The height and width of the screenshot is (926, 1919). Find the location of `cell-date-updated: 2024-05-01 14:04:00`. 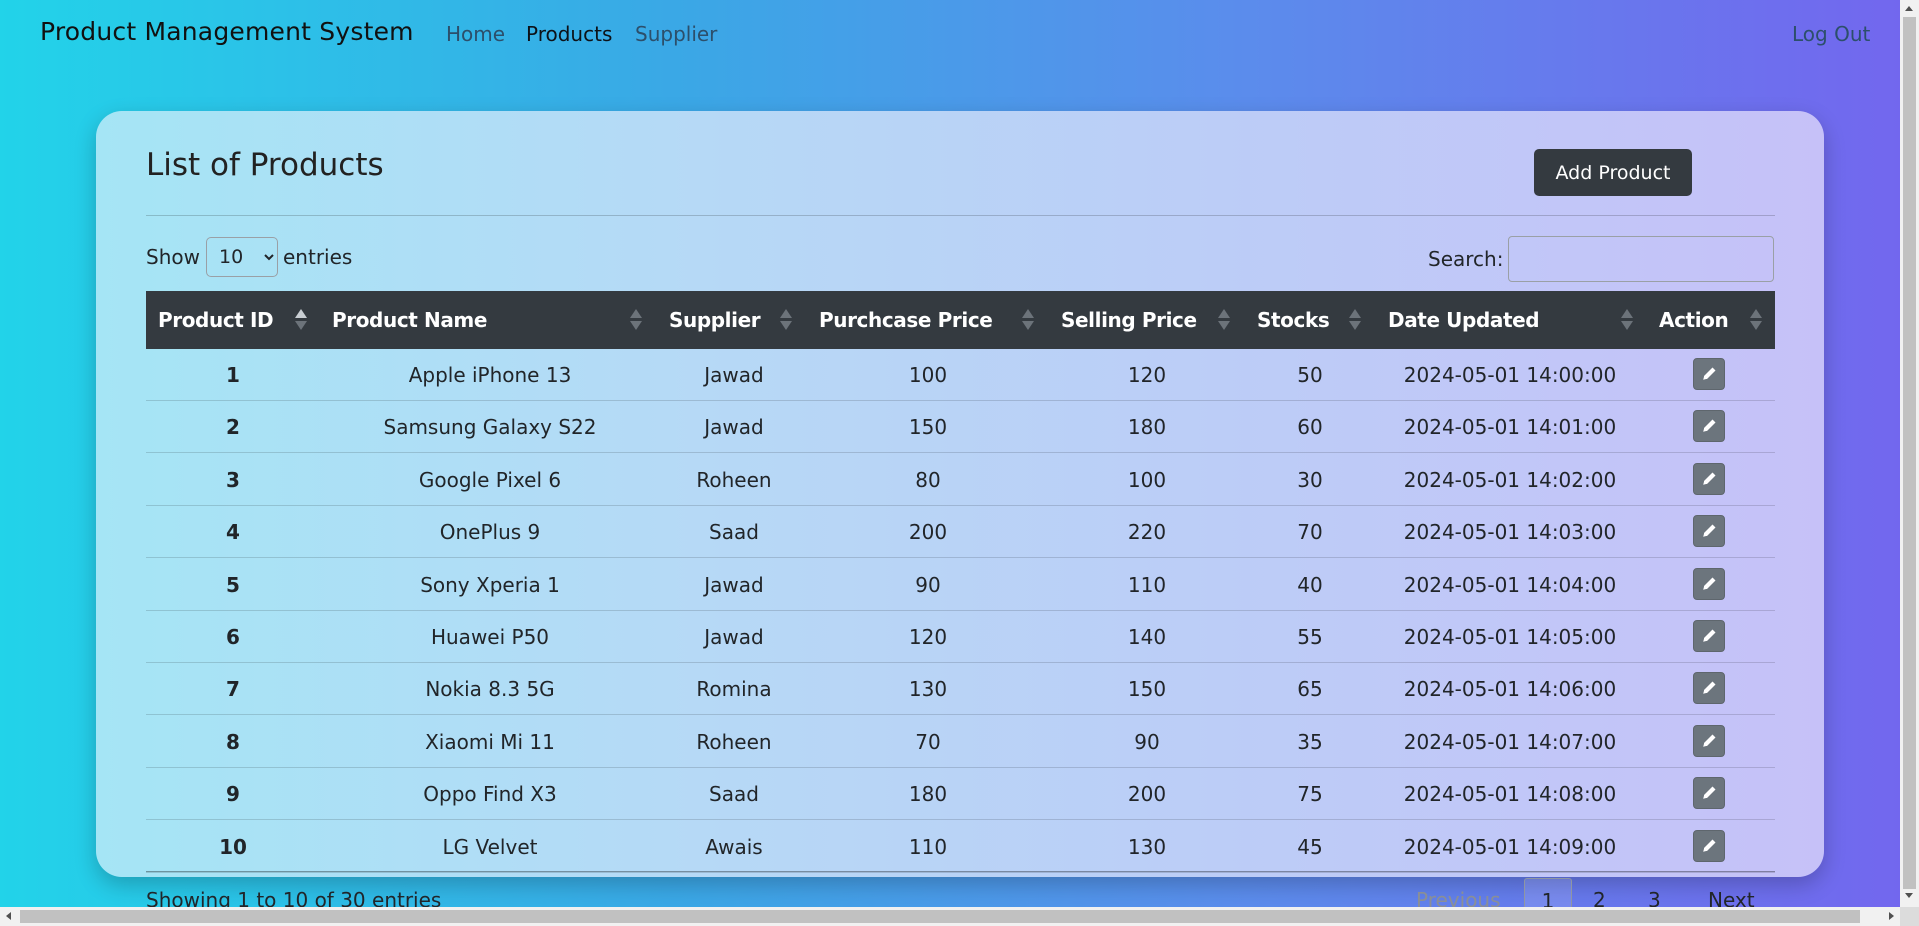

cell-date-updated: 2024-05-01 14:04:00 is located at coordinates (1510, 584).